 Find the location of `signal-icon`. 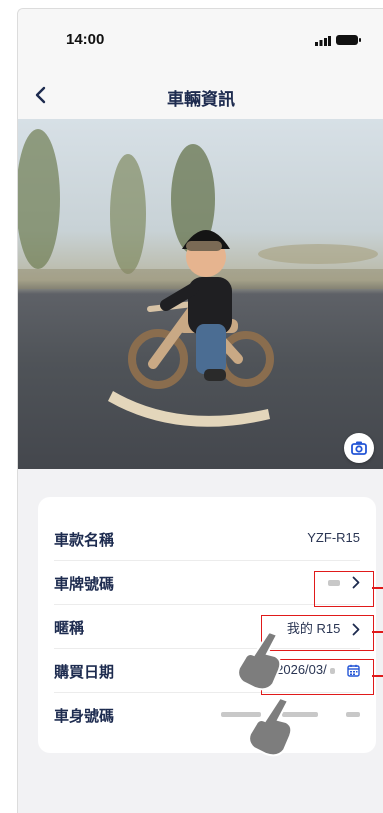

signal-icon is located at coordinates (323, 41).